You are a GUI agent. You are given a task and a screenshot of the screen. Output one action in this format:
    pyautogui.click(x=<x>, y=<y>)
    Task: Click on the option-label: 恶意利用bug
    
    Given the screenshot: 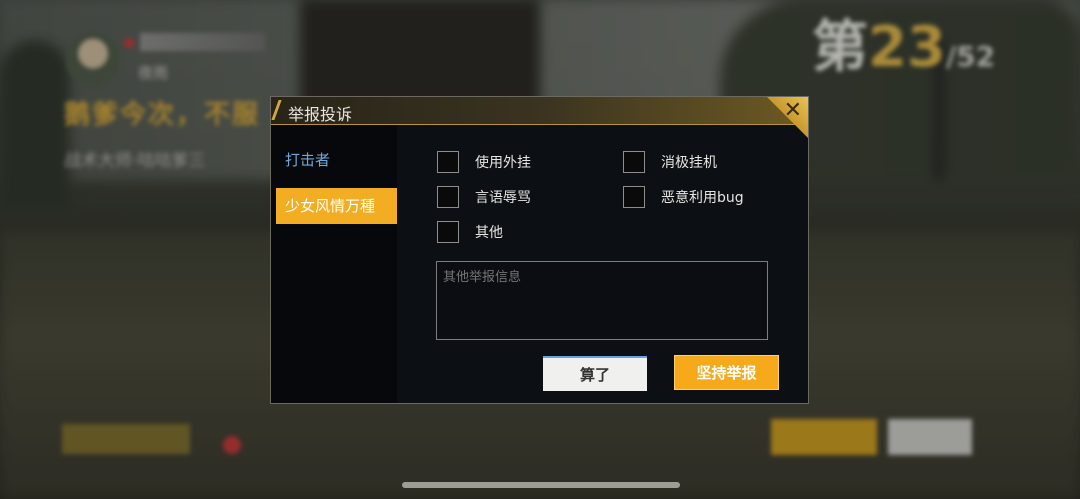 What is the action you would take?
    pyautogui.click(x=702, y=198)
    